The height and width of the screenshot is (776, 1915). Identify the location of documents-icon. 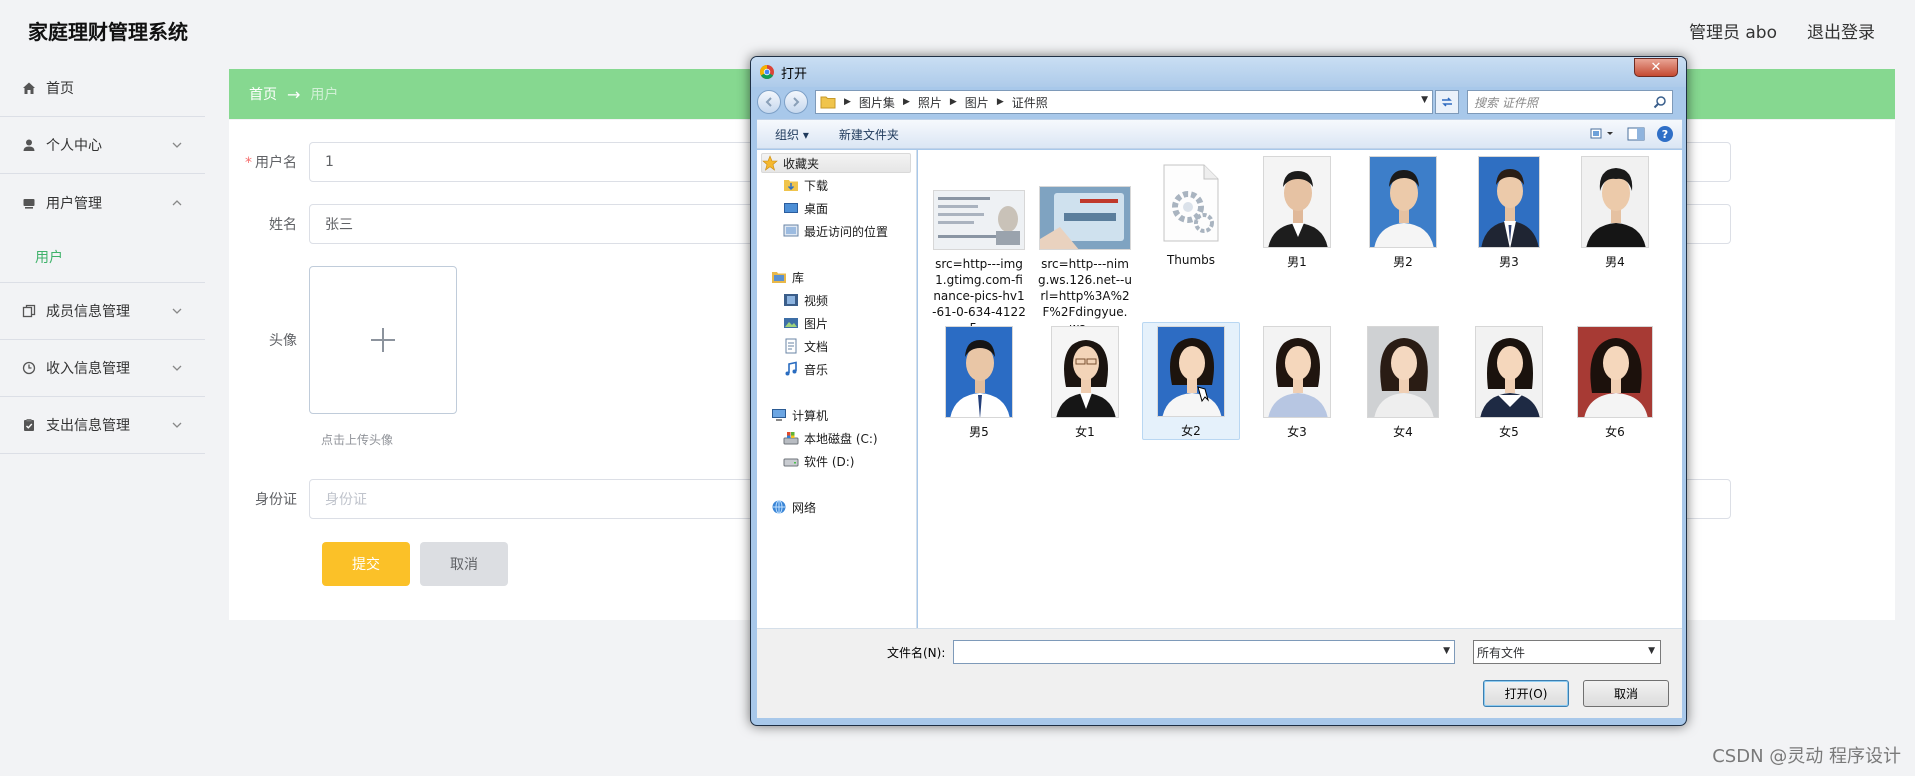
(791, 346).